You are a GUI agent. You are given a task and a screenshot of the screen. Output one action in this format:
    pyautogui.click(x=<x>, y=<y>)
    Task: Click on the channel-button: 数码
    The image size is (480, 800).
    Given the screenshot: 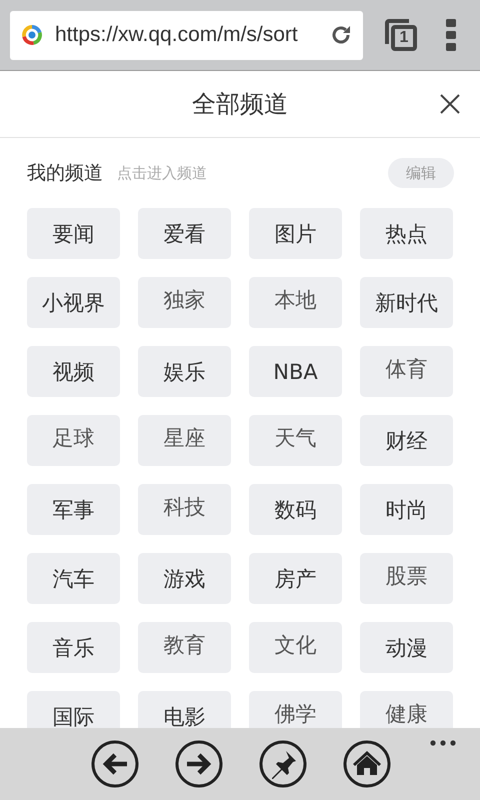 What is the action you would take?
    pyautogui.click(x=295, y=509)
    